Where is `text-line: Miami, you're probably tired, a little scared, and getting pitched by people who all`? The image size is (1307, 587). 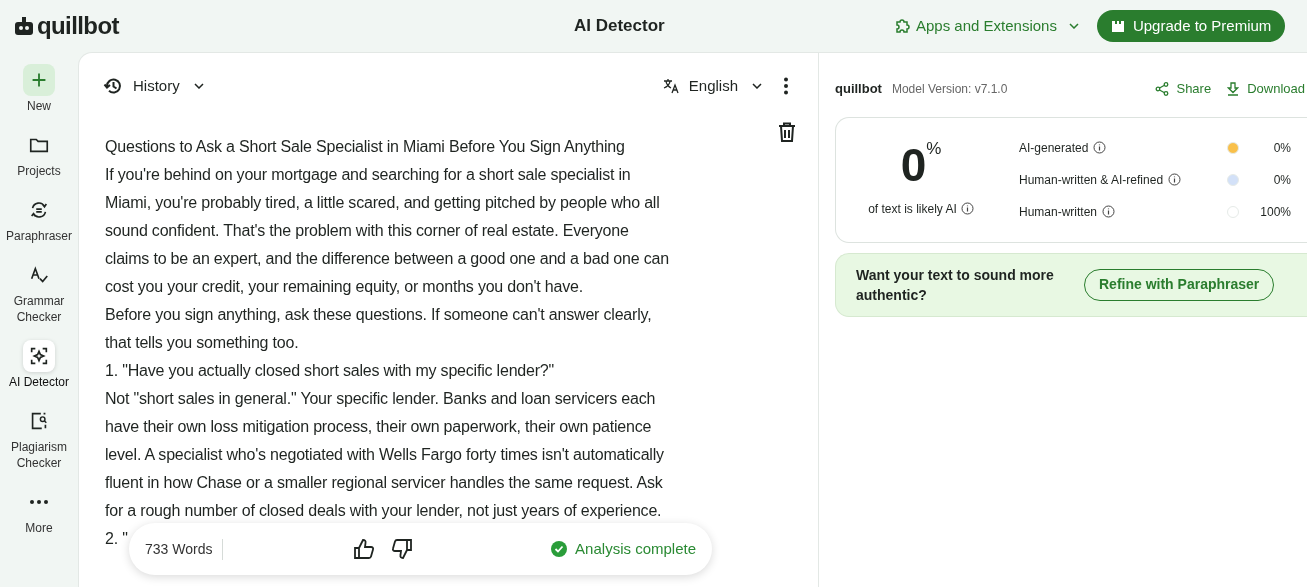 text-line: Miami, you're probably tired, a little scared, and getting pitched by people who all is located at coordinates (382, 202).